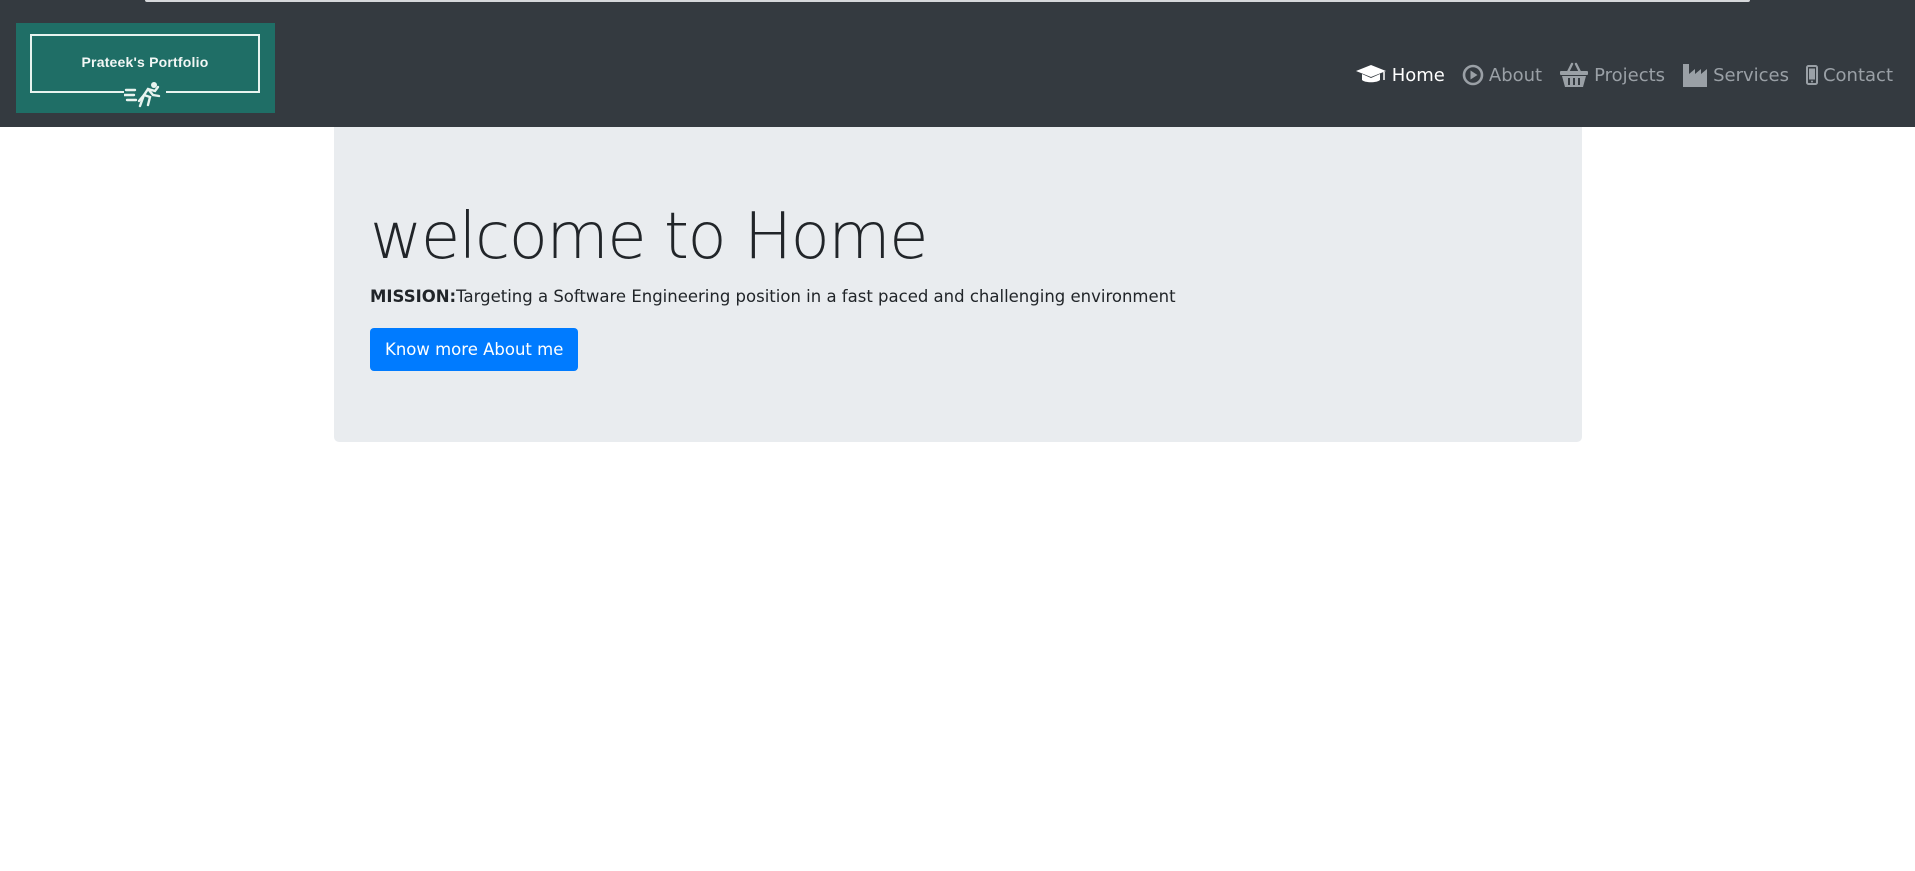  I want to click on nav-about-label: About, so click(1515, 75).